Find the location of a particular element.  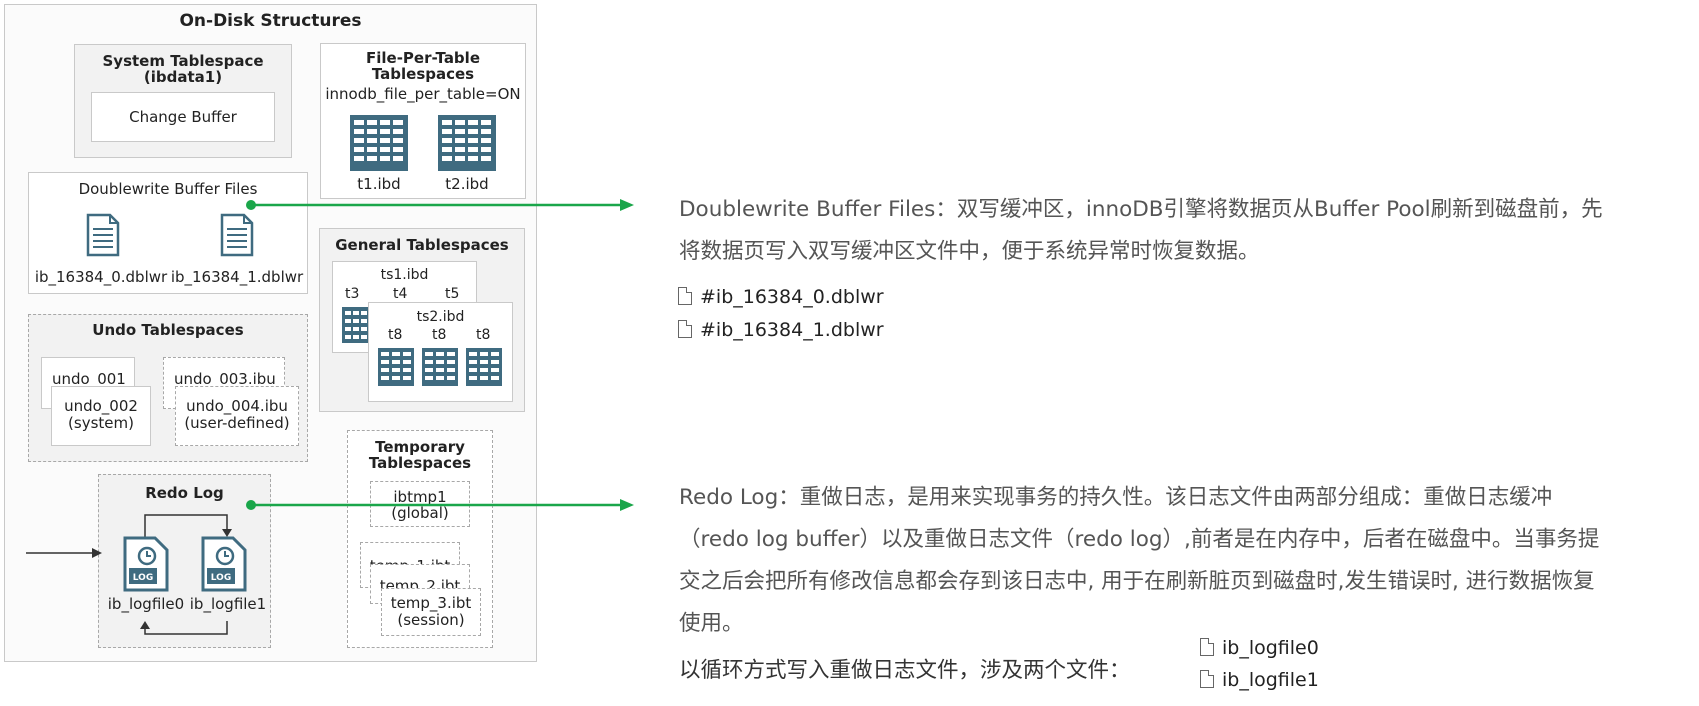

undo-004-label: undo_004.ibu is located at coordinates (237, 406).